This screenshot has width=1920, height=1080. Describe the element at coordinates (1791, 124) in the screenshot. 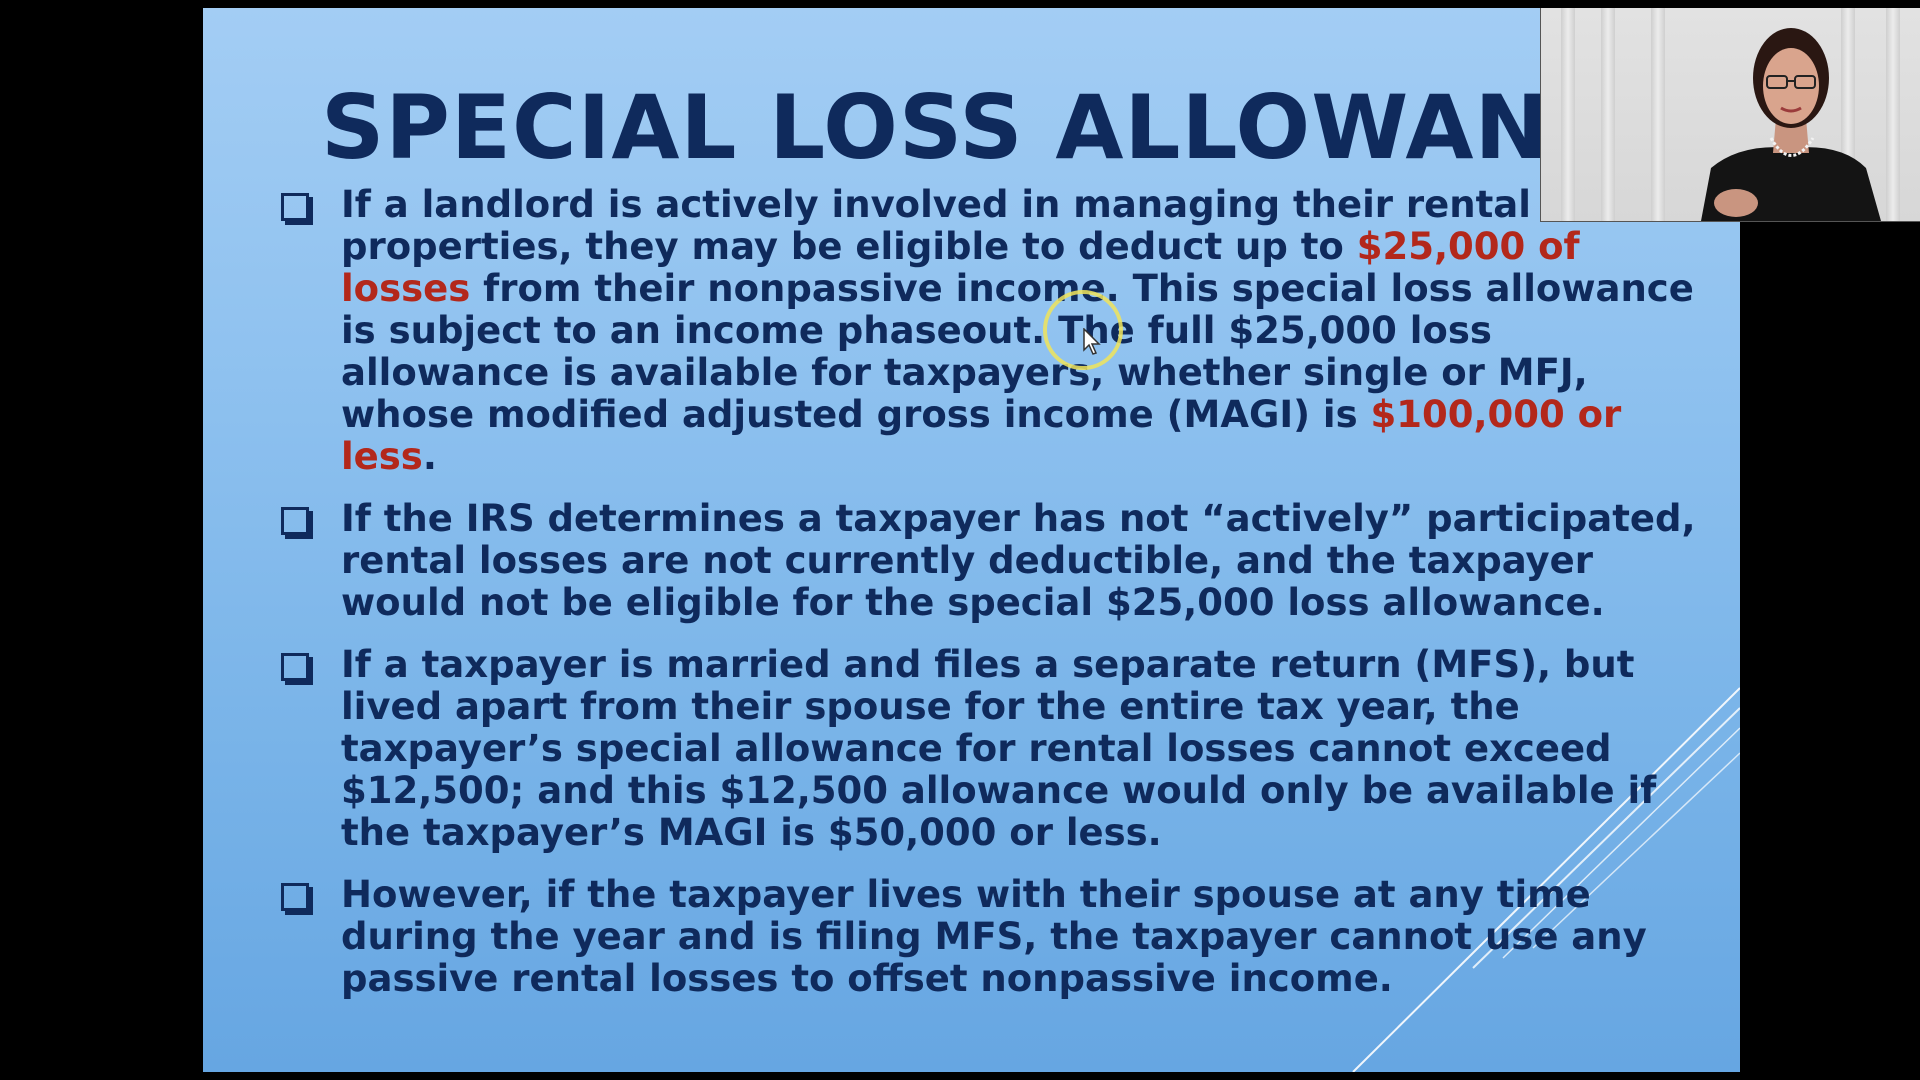

I see `presenter-image` at that location.